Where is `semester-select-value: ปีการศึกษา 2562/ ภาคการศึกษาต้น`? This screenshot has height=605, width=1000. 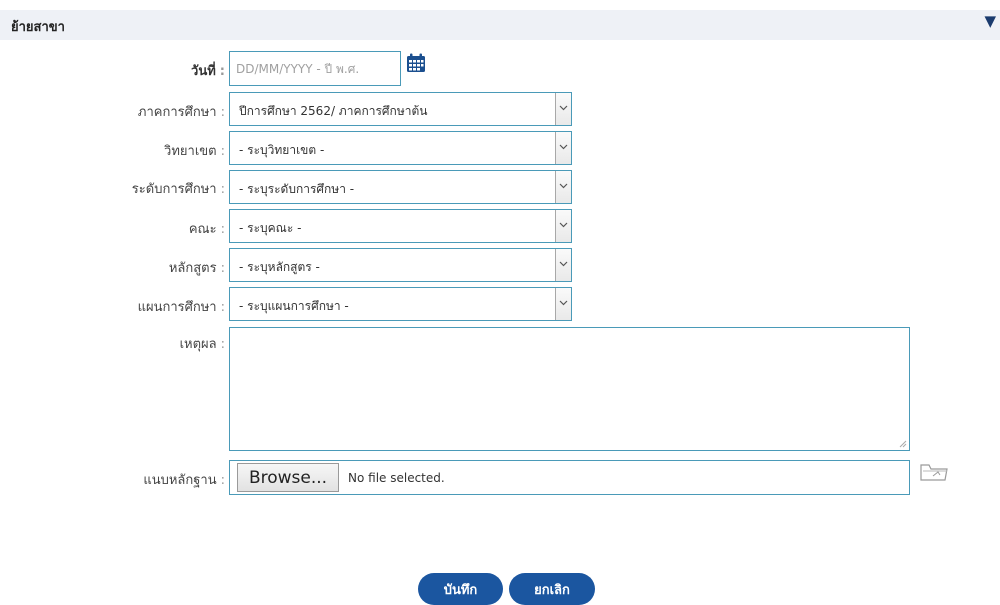 semester-select-value: ปีการศึกษา 2562/ ภาคการศึกษาต้น is located at coordinates (333, 111).